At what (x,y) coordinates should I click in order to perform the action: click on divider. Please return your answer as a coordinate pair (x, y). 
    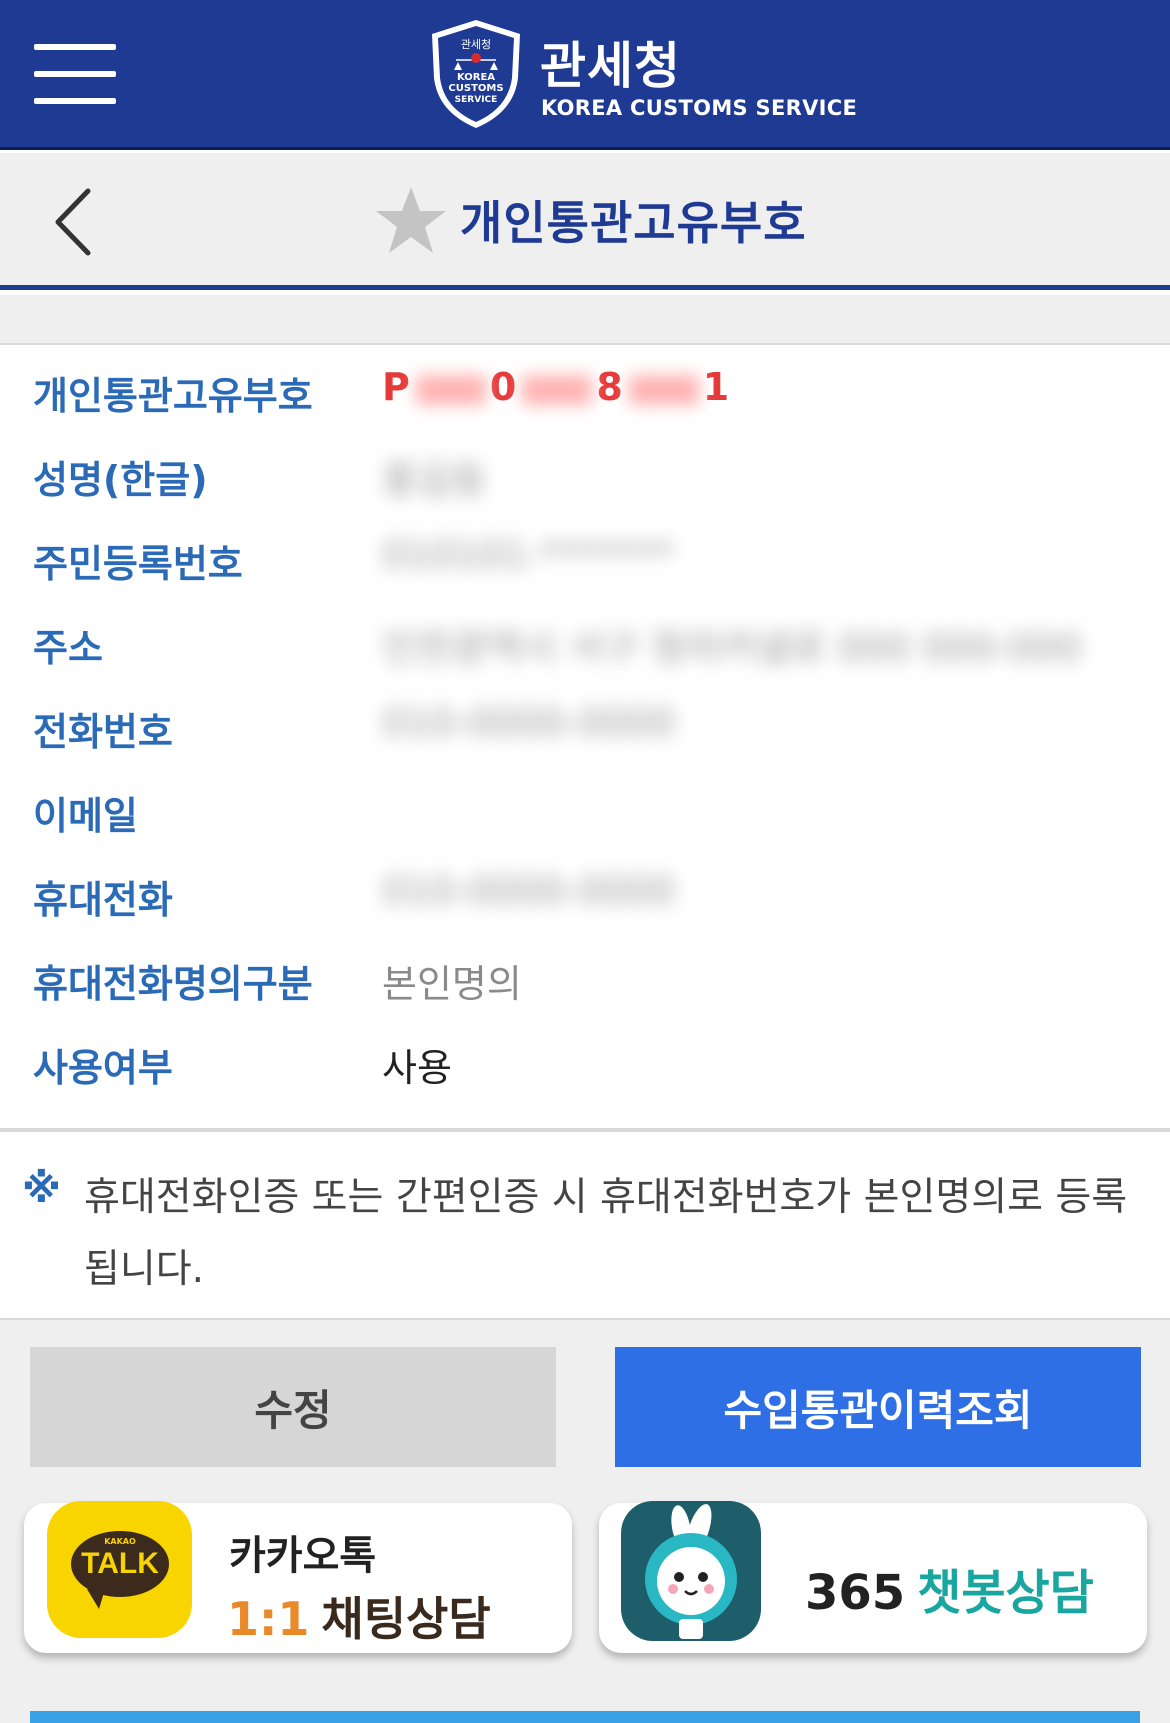
    Looking at the image, I should click on (585, 1130).